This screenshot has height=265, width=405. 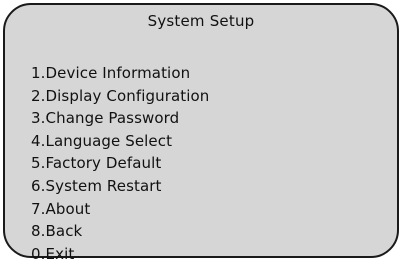 What do you see at coordinates (120, 141) in the screenshot?
I see `menu-item-language-select: 4.Language Select` at bounding box center [120, 141].